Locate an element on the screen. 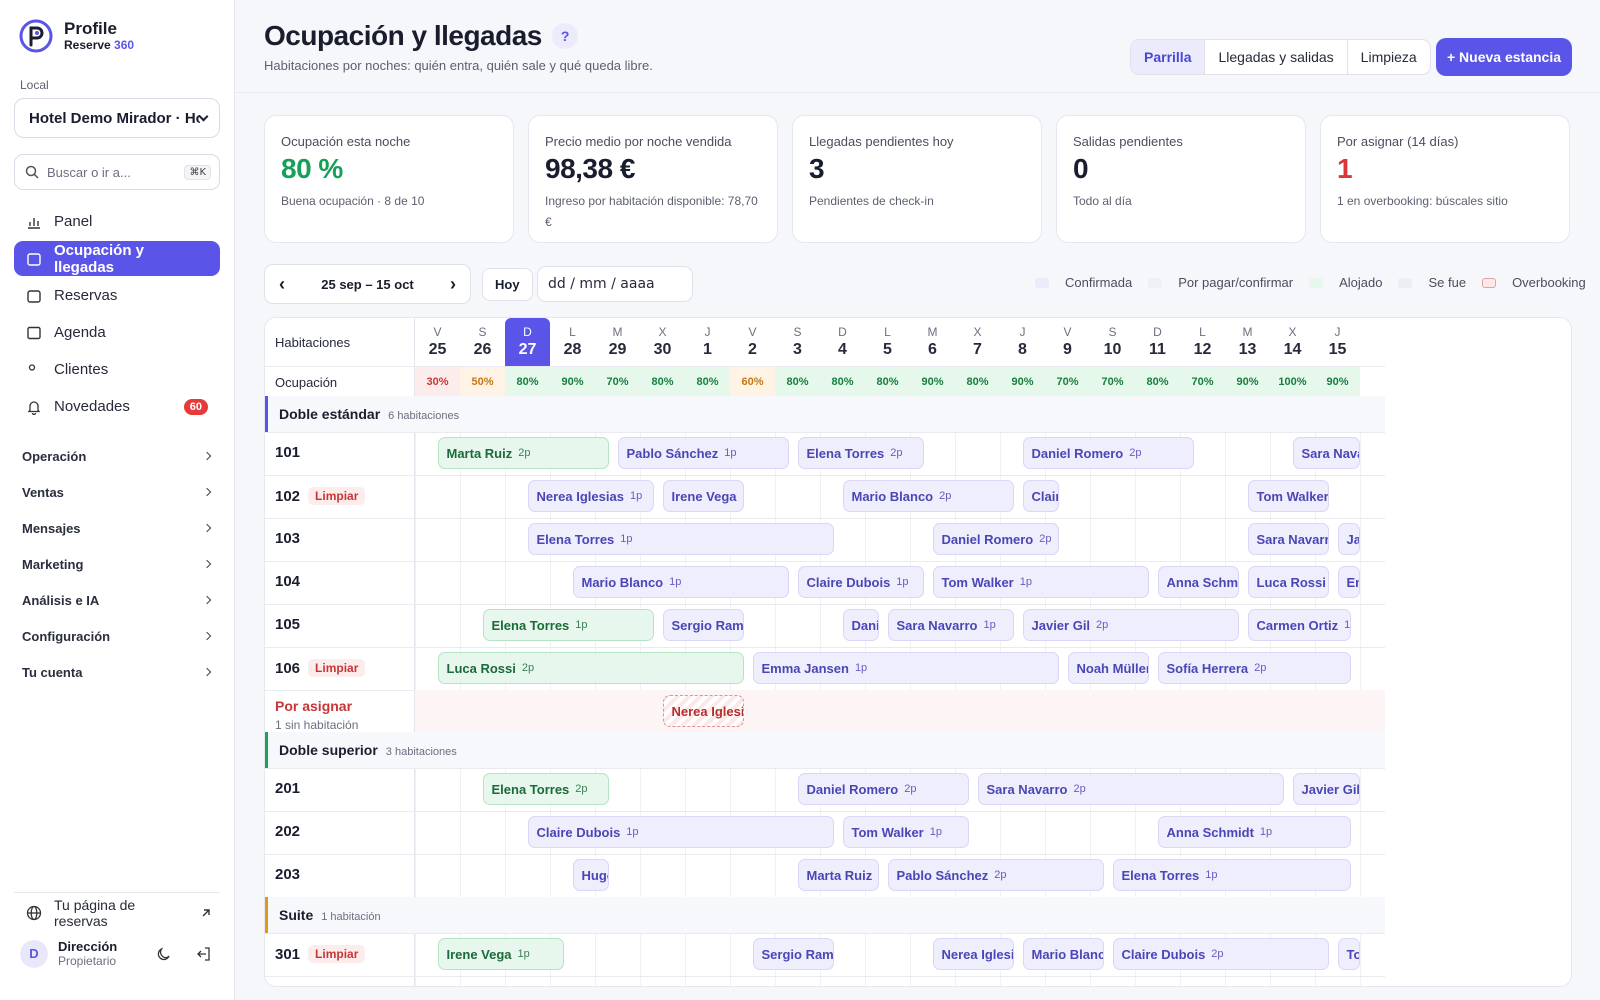  sidebar-item-ocupacion-y-llegadas: Ocupación y llegadas is located at coordinates (117, 258).